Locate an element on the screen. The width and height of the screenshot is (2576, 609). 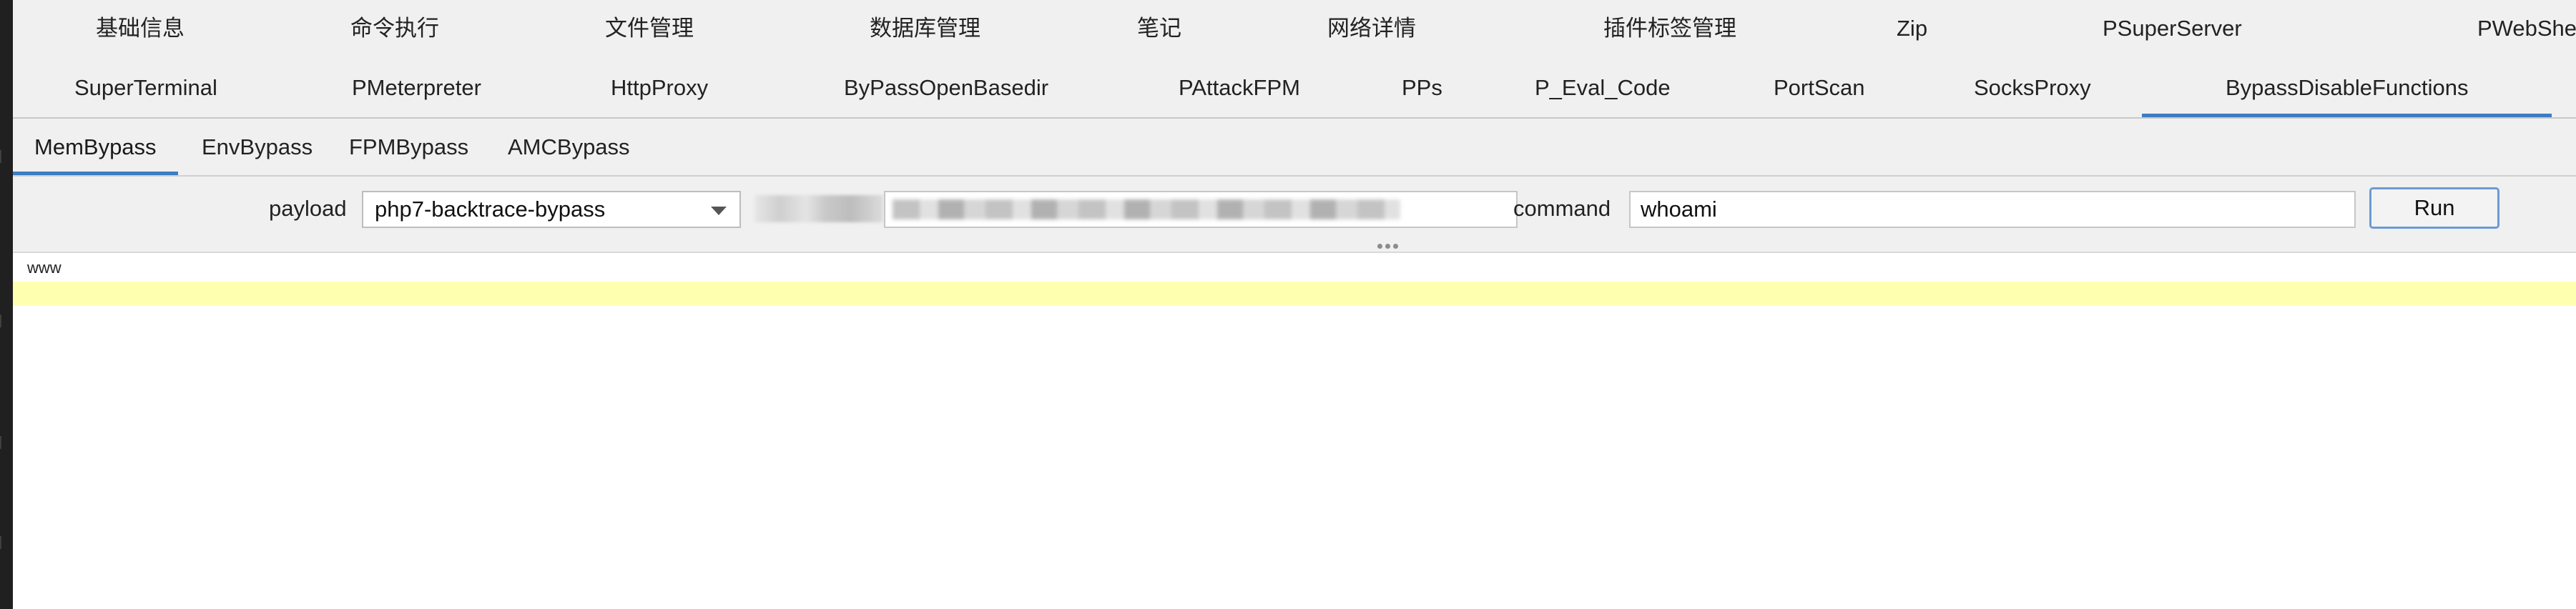
sub-tab-row: MemBypass EnvBypass FPMBypass AMCBypass is located at coordinates (1295, 148).